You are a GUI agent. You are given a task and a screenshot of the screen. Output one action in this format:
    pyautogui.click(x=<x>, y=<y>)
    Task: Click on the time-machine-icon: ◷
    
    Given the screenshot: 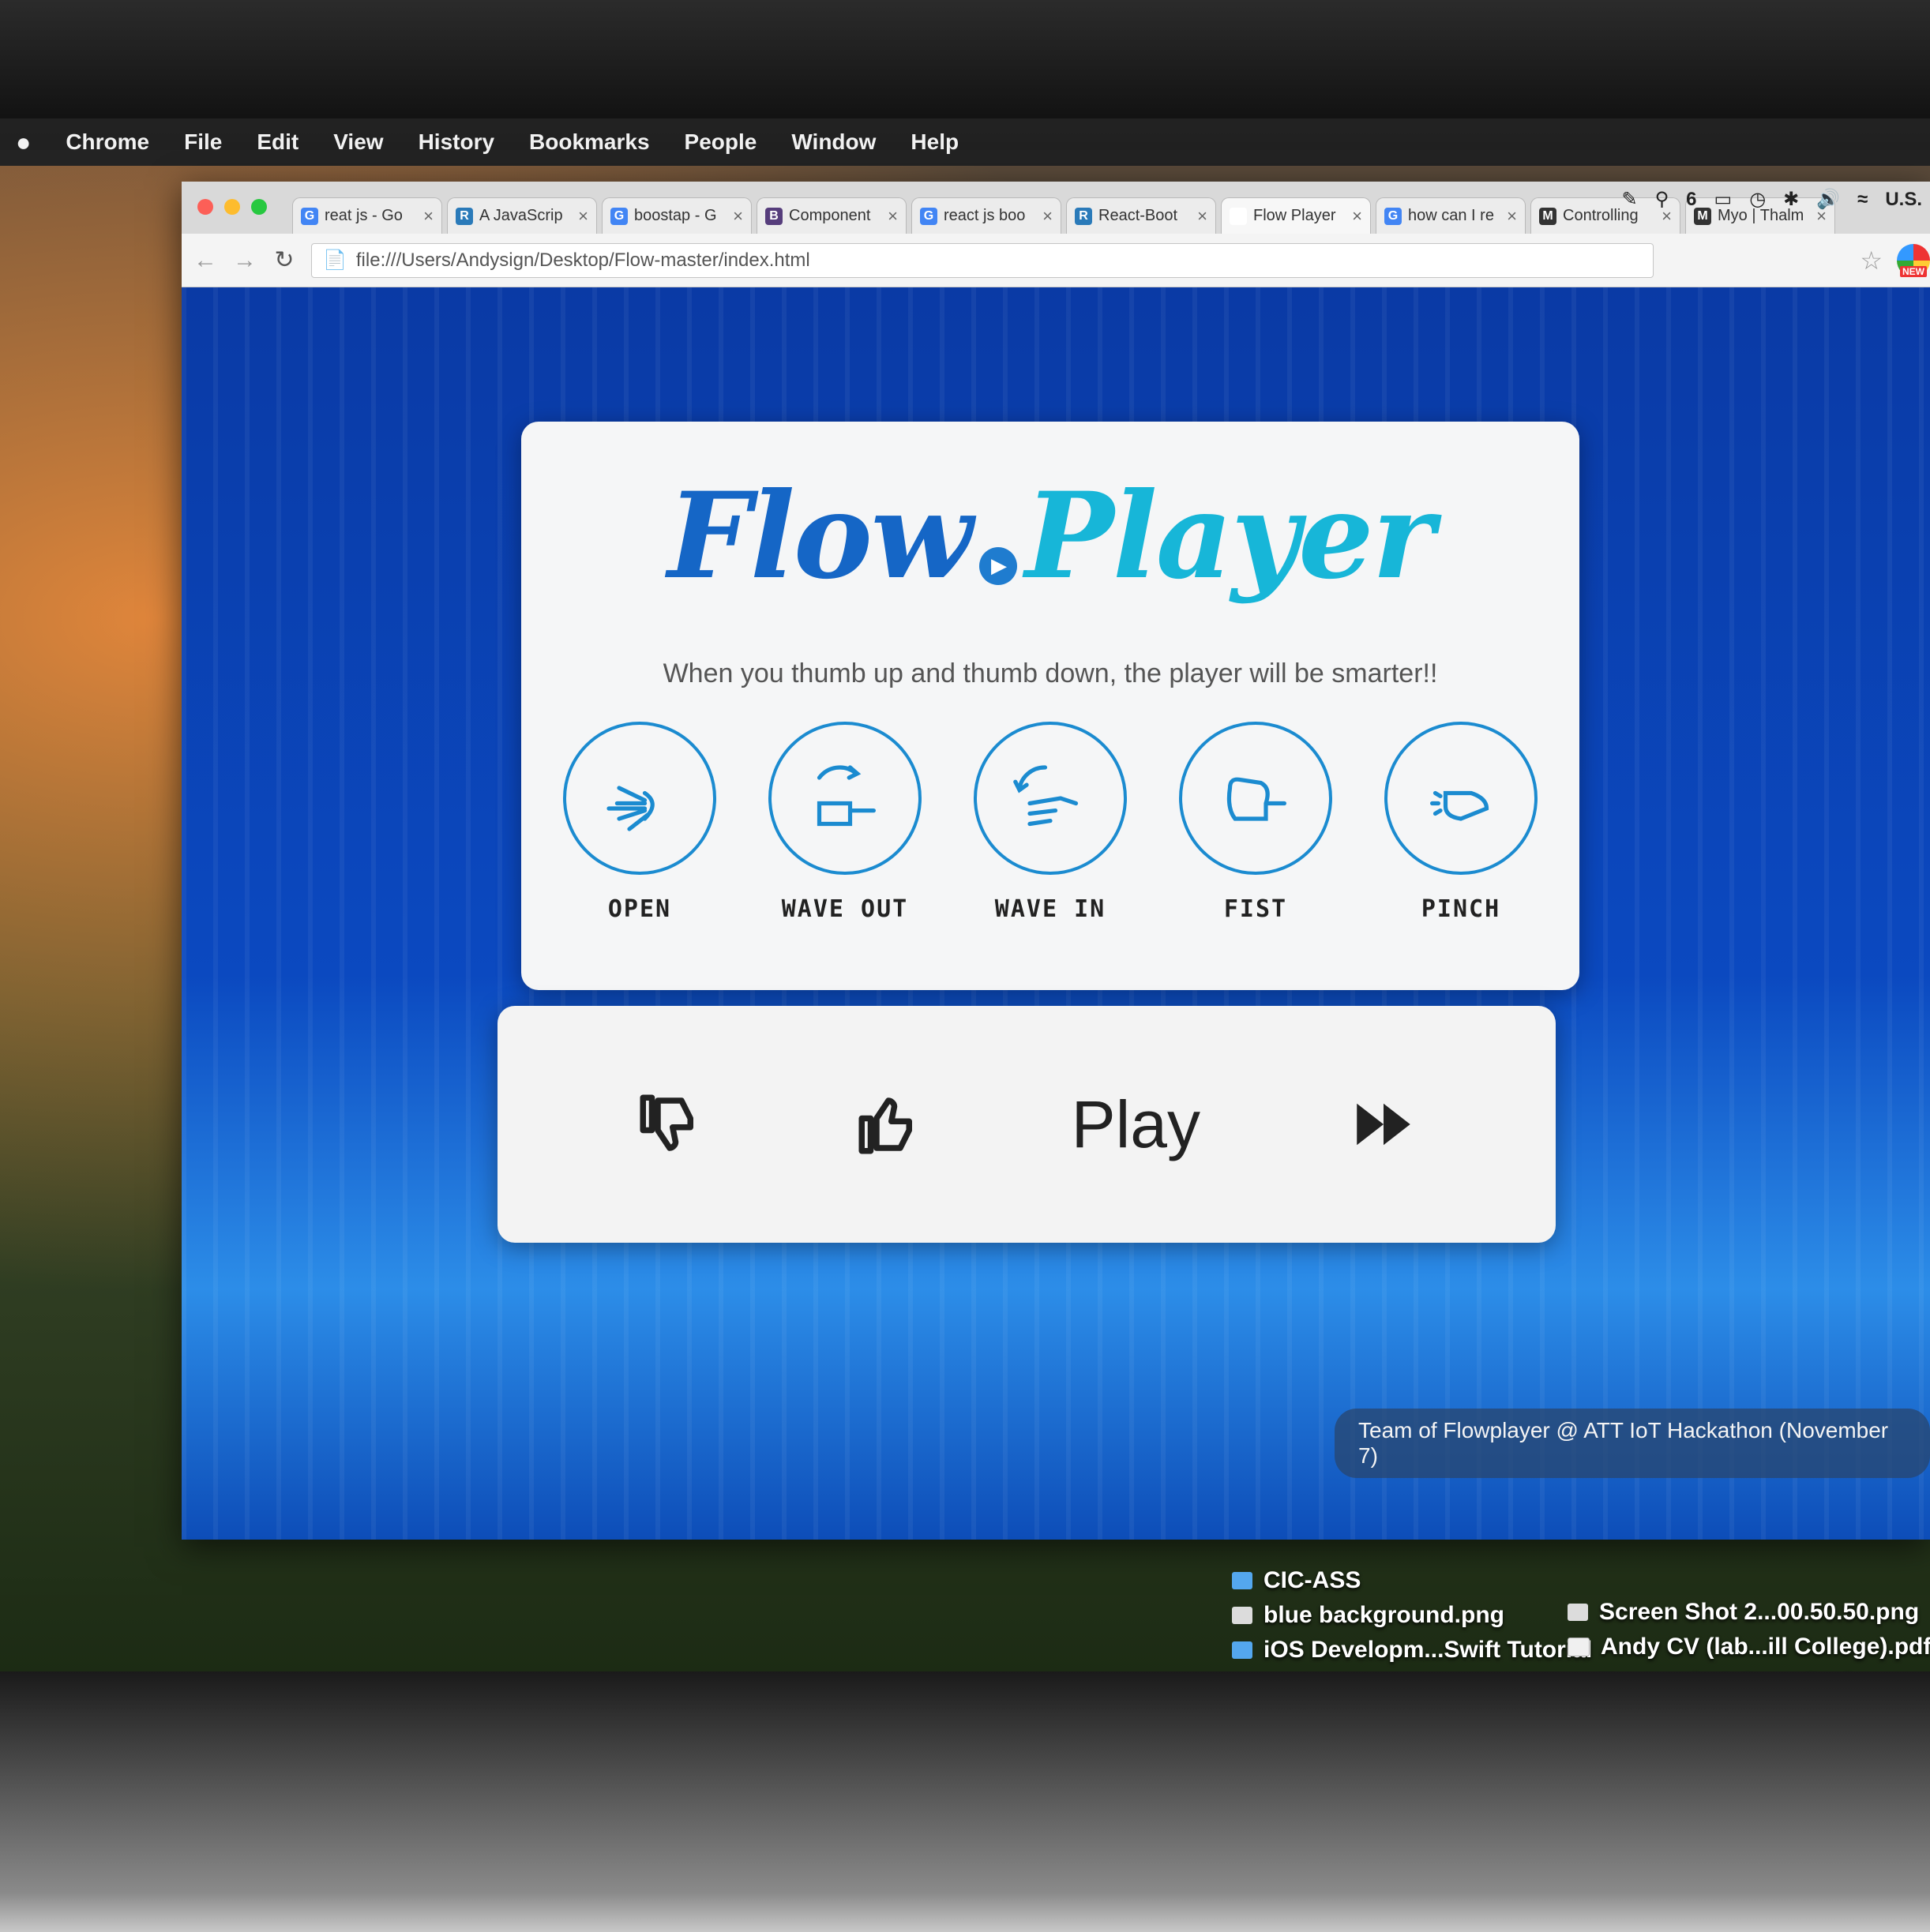 What is the action you would take?
    pyautogui.click(x=1758, y=200)
    